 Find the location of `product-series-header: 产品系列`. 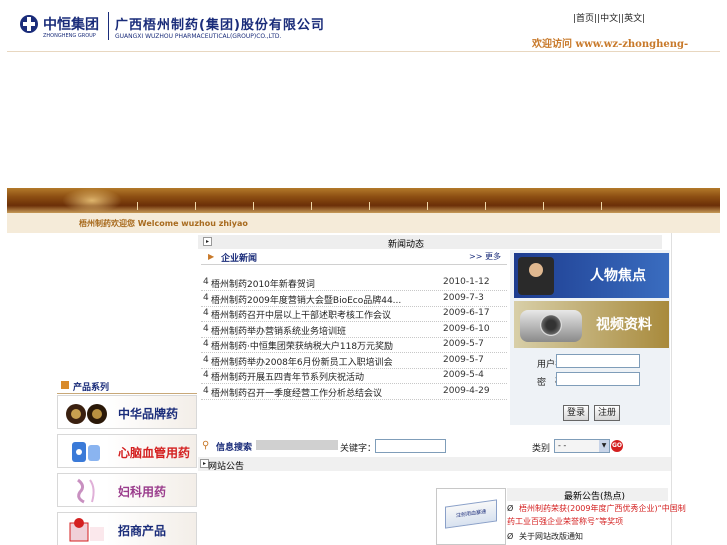

product-series-header: 产品系列 is located at coordinates (127, 386).